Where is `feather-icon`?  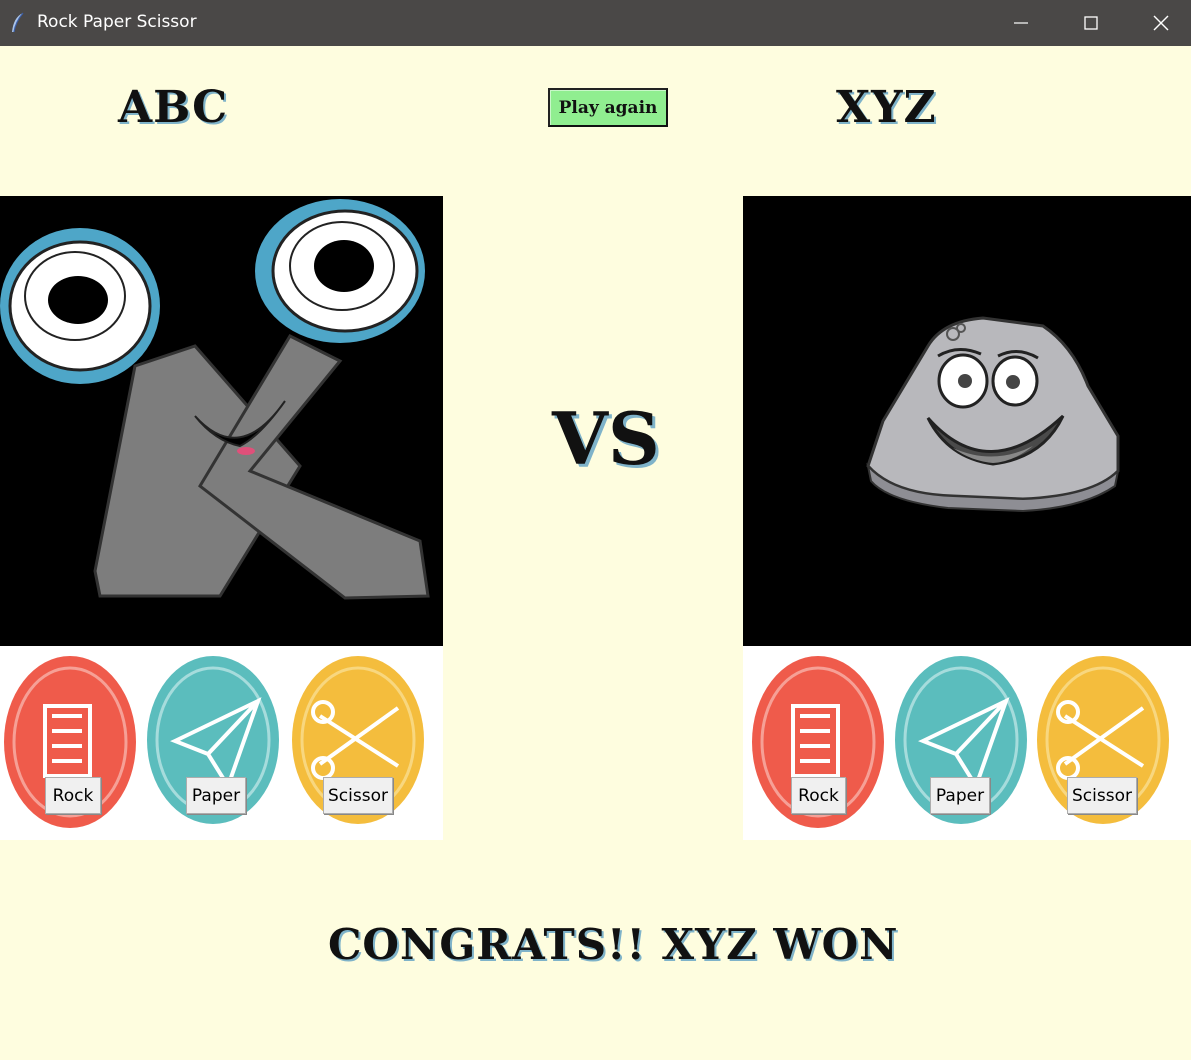 feather-icon is located at coordinates (18, 22).